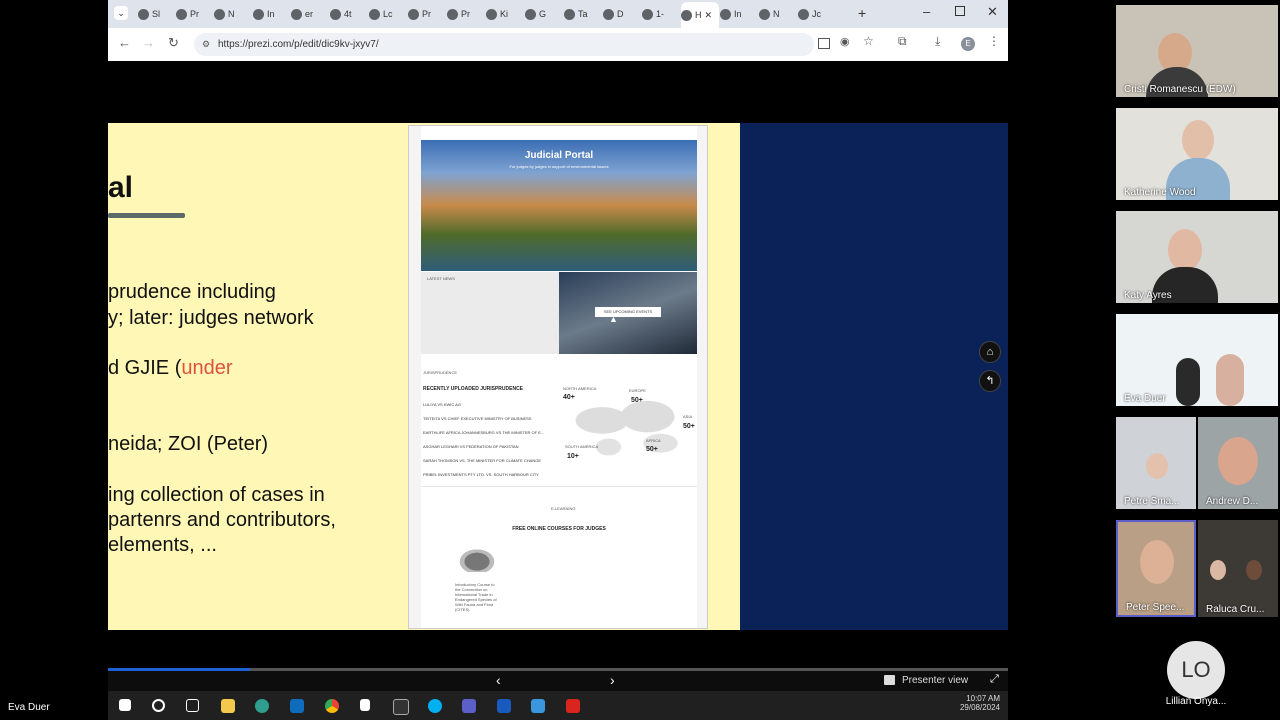 Image resolution: width=1280 pixels, height=720 pixels. Describe the element at coordinates (504, 44) in the screenshot. I see `address-bar: ⚙ https://prezi.com/p/edit/dic9kv-jxyv7/` at that location.